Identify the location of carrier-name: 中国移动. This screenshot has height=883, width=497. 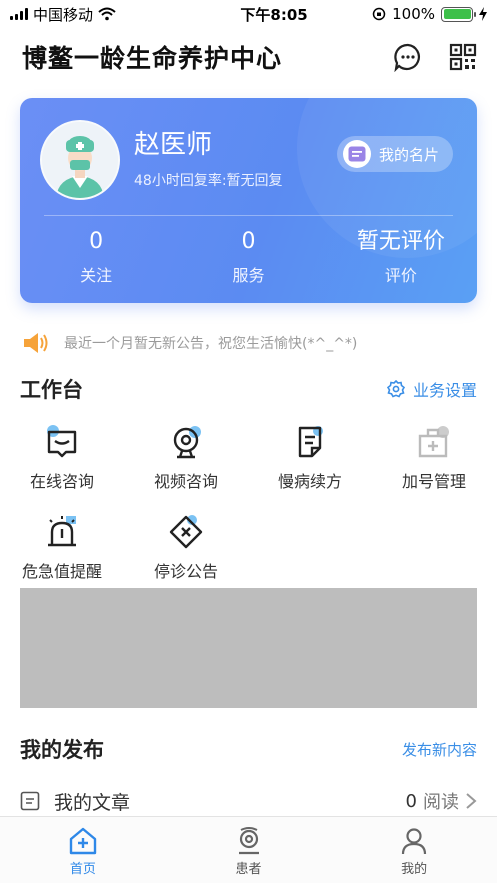
(63, 14).